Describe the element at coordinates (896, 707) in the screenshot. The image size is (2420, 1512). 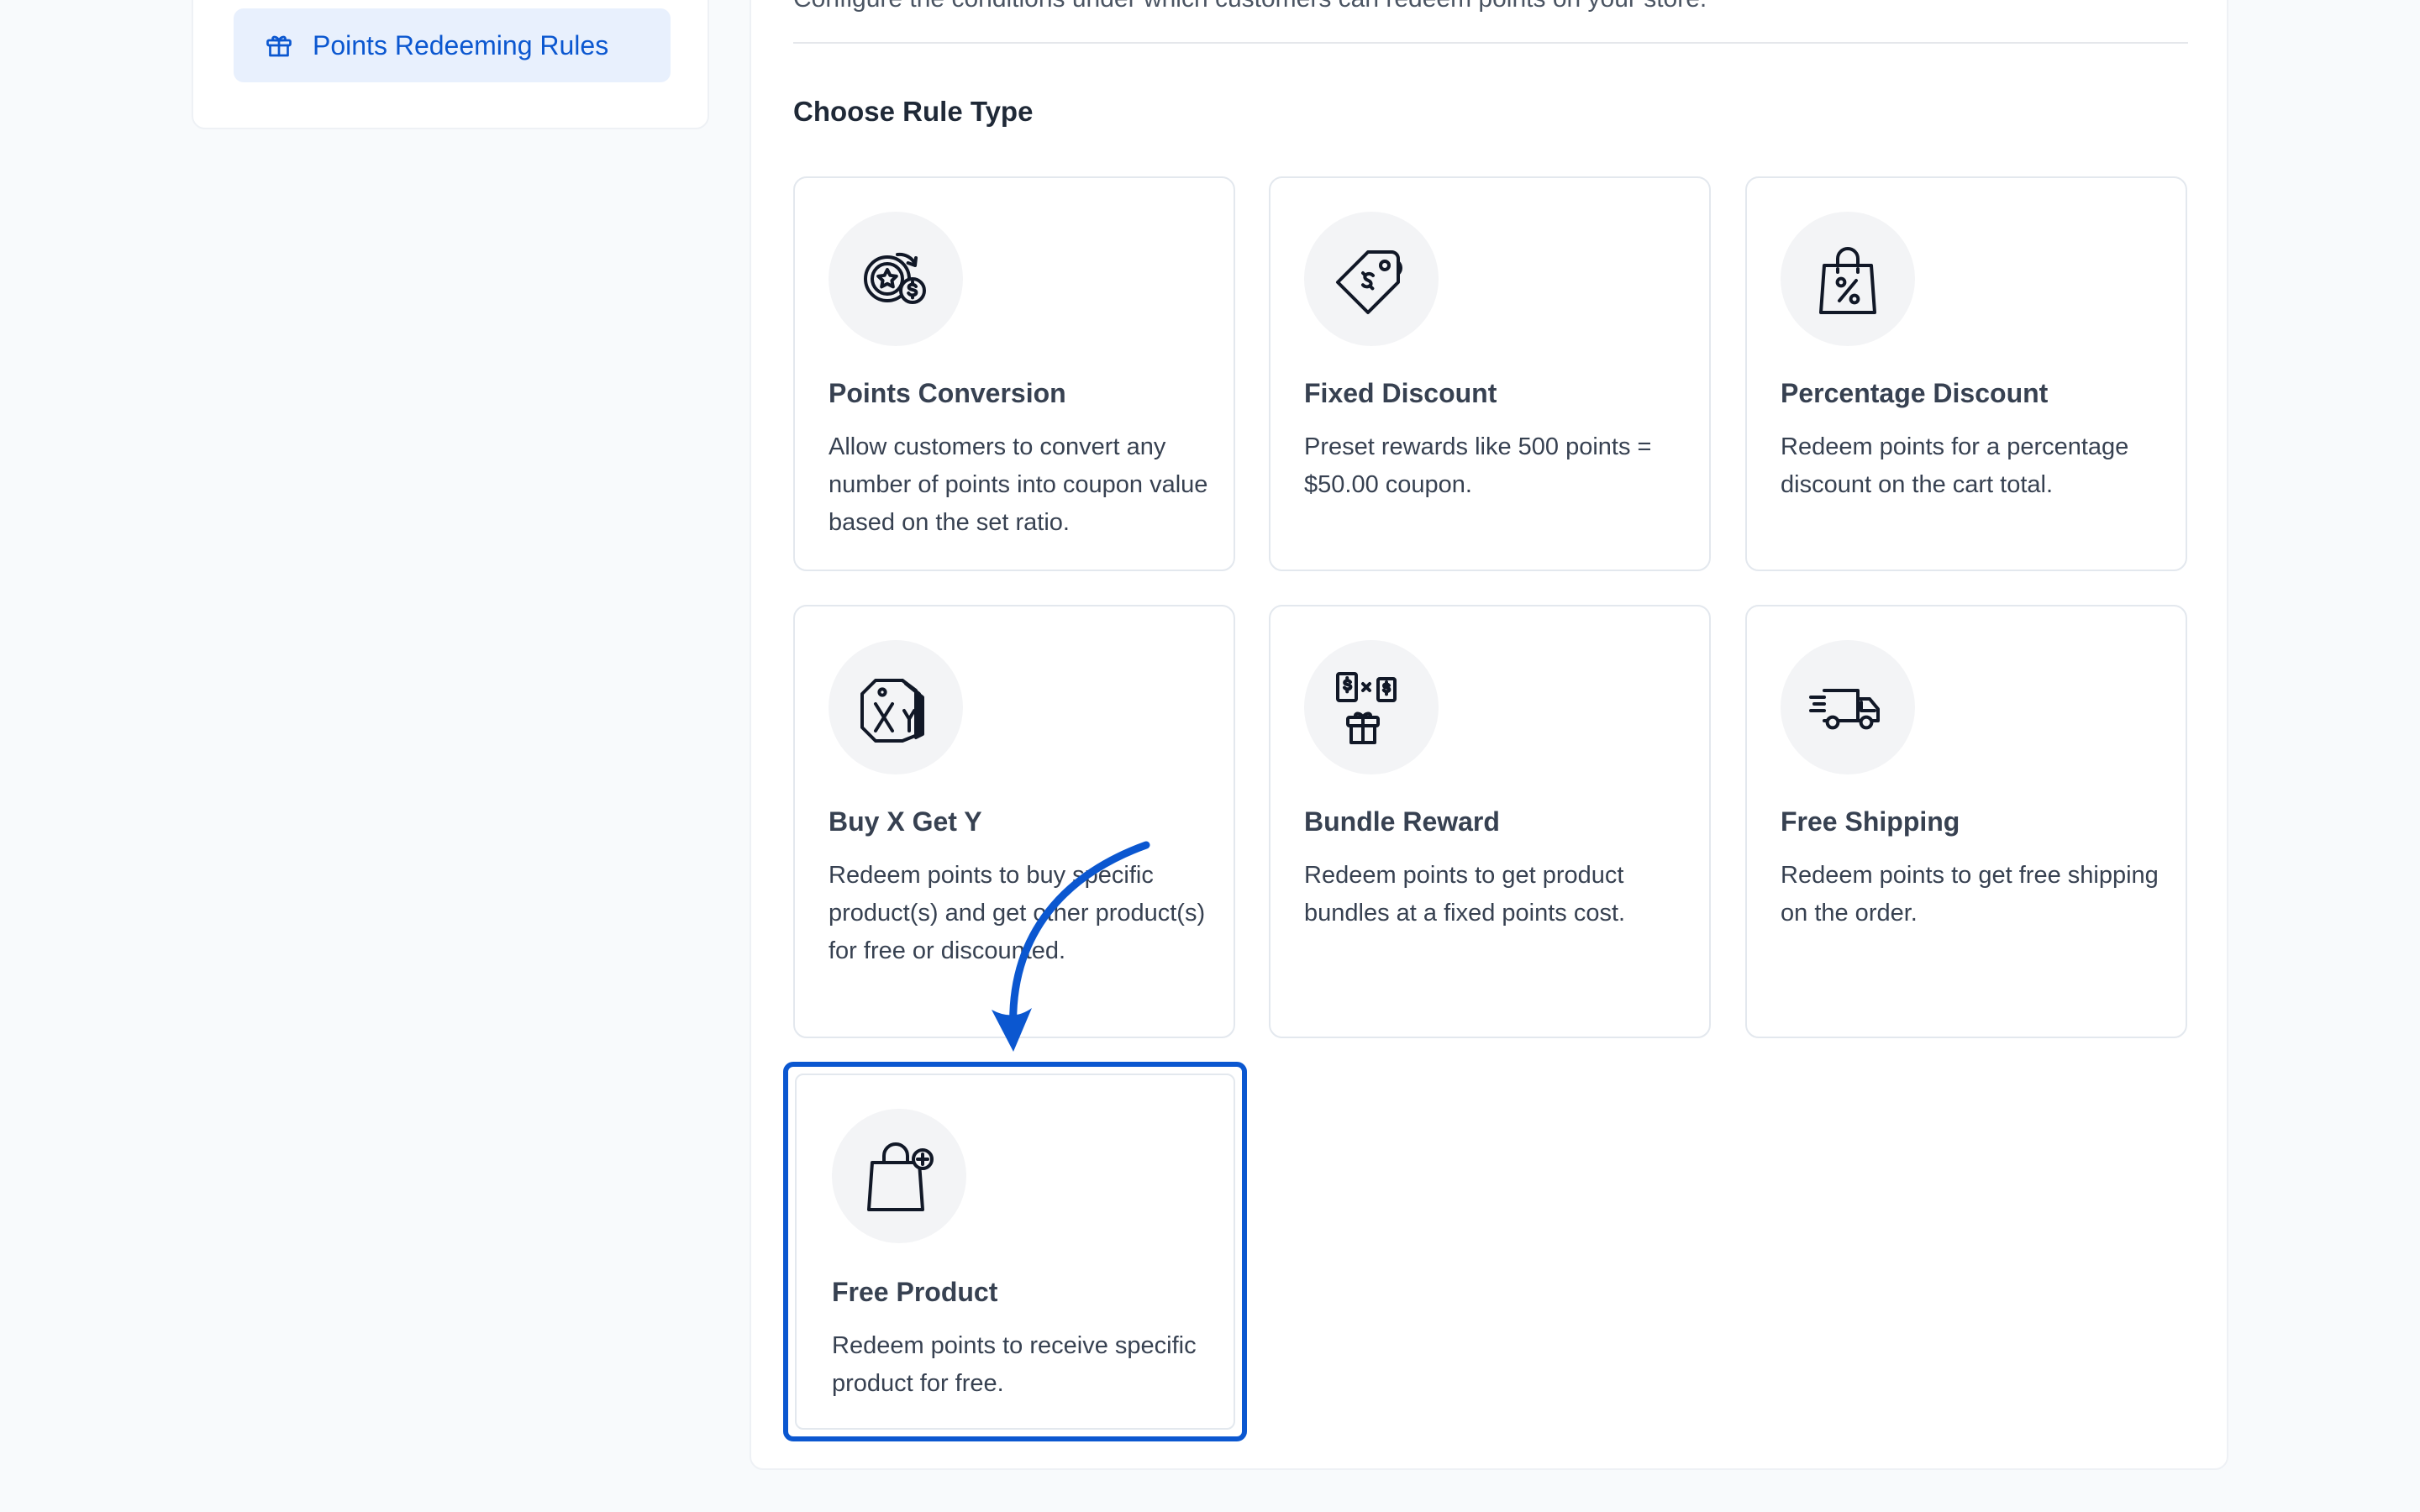
I see `buy-x-get-y-tags-icon` at that location.